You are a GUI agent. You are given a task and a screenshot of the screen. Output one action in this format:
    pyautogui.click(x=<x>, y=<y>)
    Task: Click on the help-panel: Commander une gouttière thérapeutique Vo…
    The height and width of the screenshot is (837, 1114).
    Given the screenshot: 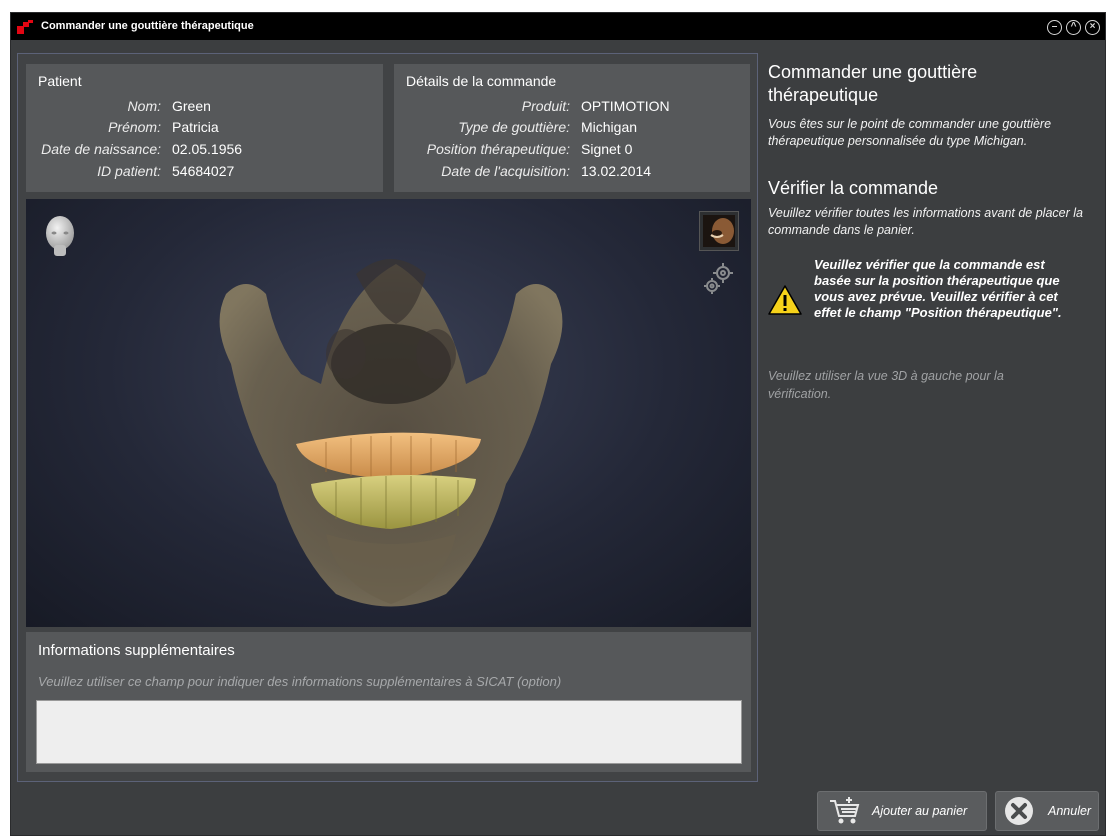 What is the action you would take?
    pyautogui.click(x=934, y=253)
    